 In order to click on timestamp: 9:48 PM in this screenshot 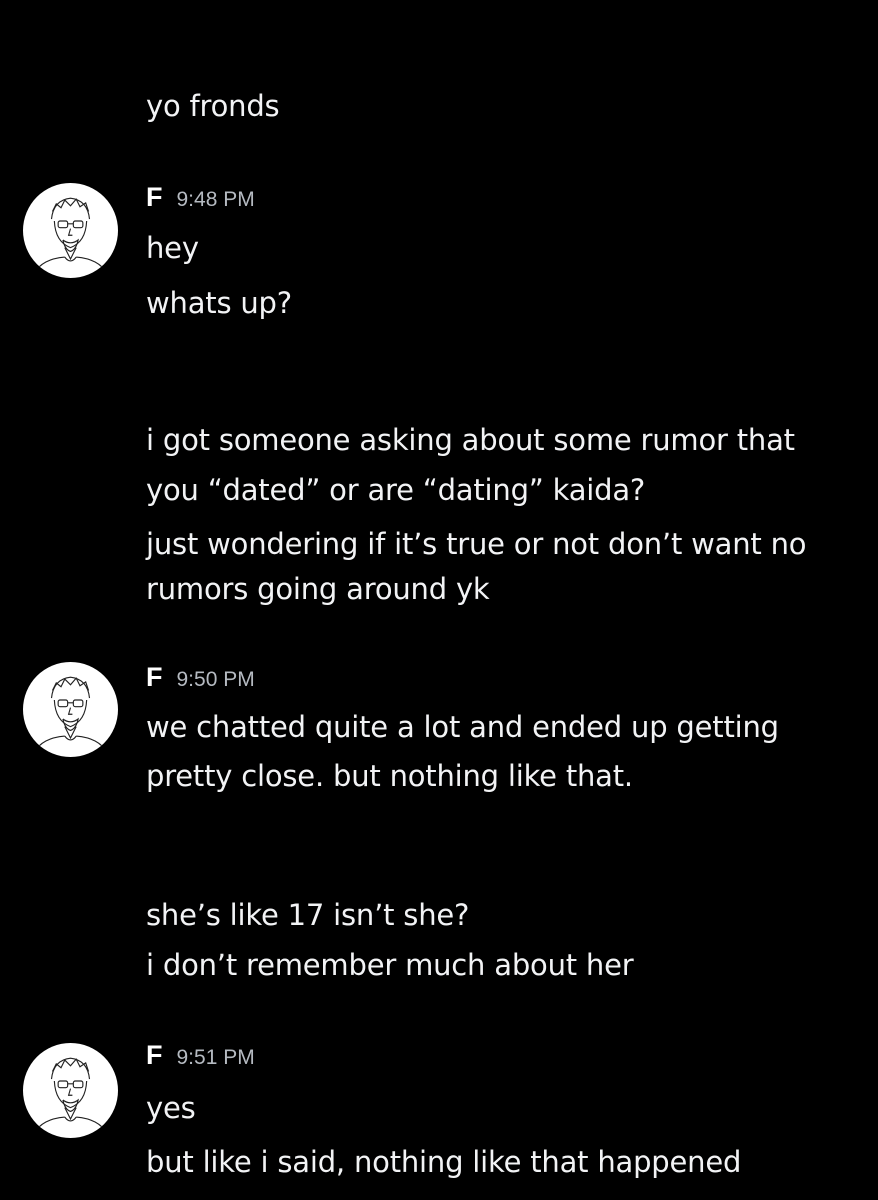, I will do `click(216, 200)`.